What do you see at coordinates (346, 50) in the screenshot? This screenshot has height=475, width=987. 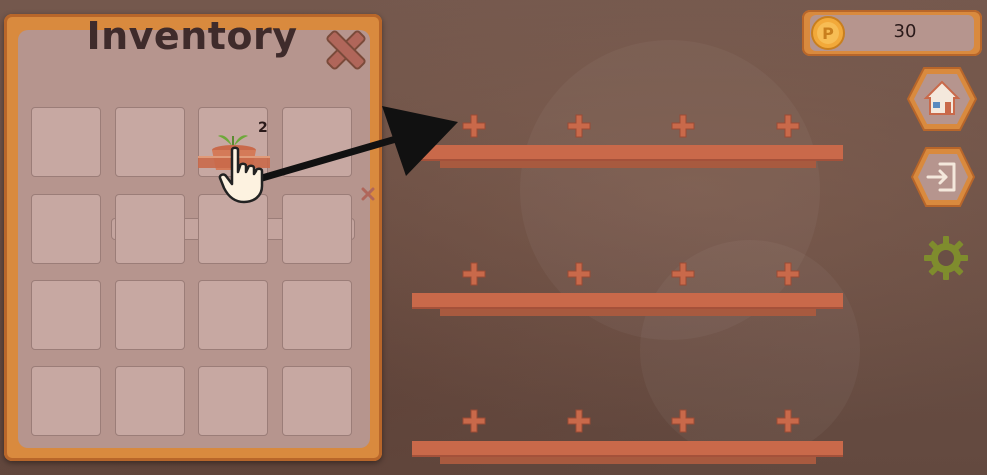 I see `close-icon` at bounding box center [346, 50].